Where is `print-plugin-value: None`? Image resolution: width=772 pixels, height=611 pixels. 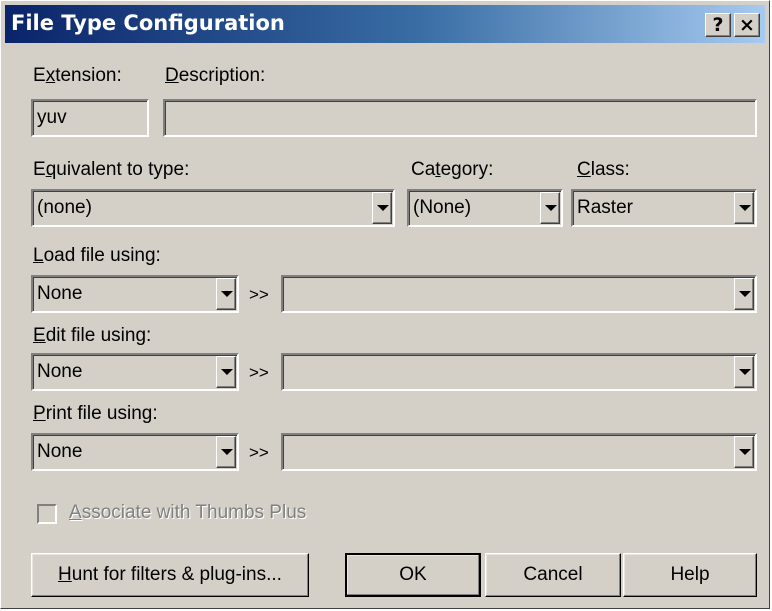 print-plugin-value: None is located at coordinates (60, 451).